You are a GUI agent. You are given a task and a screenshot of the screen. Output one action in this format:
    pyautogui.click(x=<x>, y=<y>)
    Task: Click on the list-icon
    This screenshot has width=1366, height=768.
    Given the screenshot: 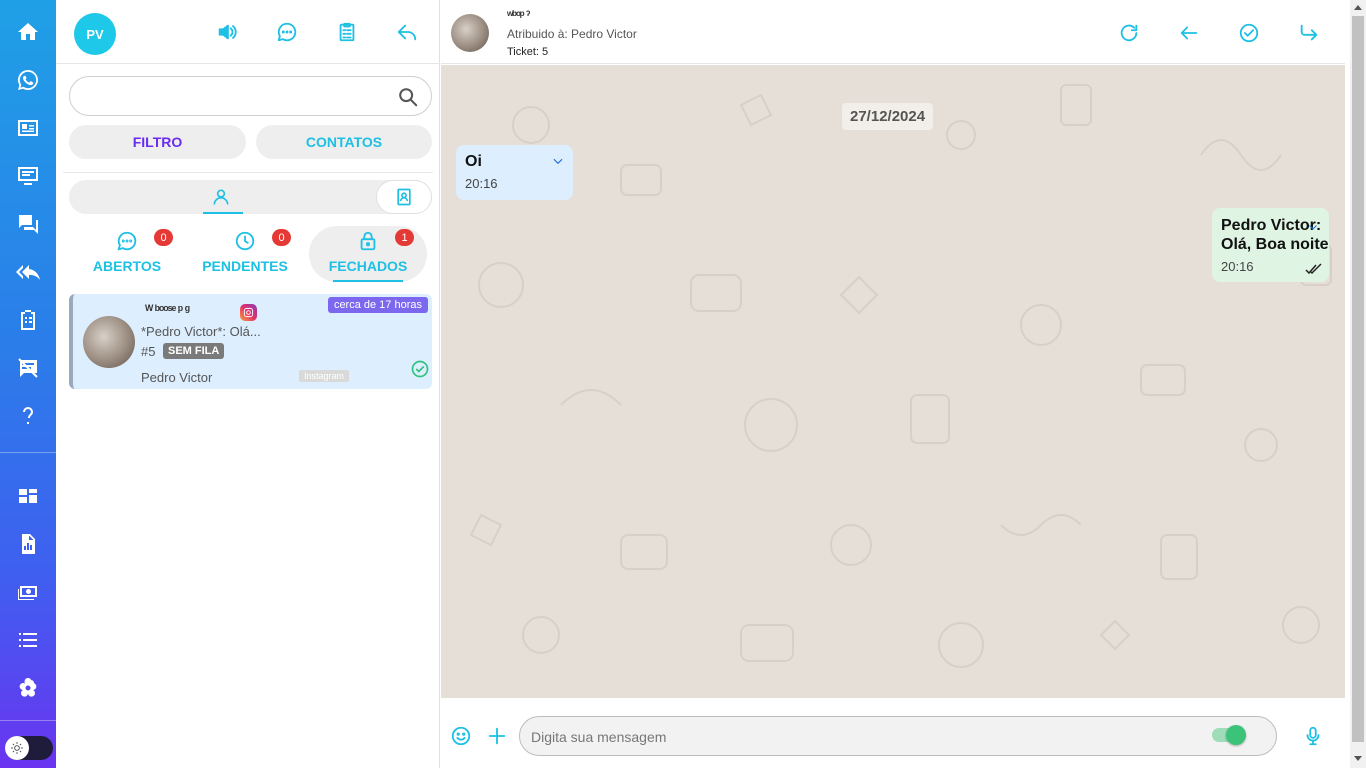 What is the action you would take?
    pyautogui.click(x=28, y=640)
    